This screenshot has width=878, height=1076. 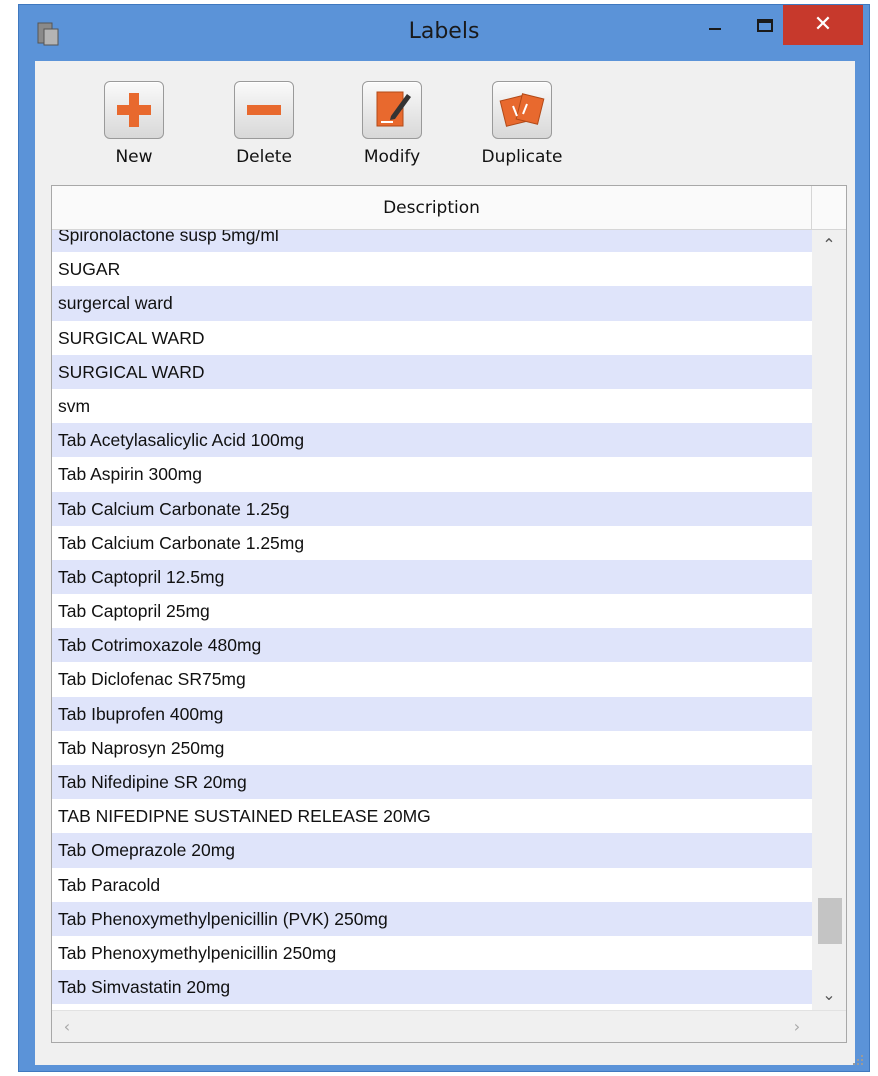 What do you see at coordinates (264, 110) in the screenshot?
I see `minus-icon` at bounding box center [264, 110].